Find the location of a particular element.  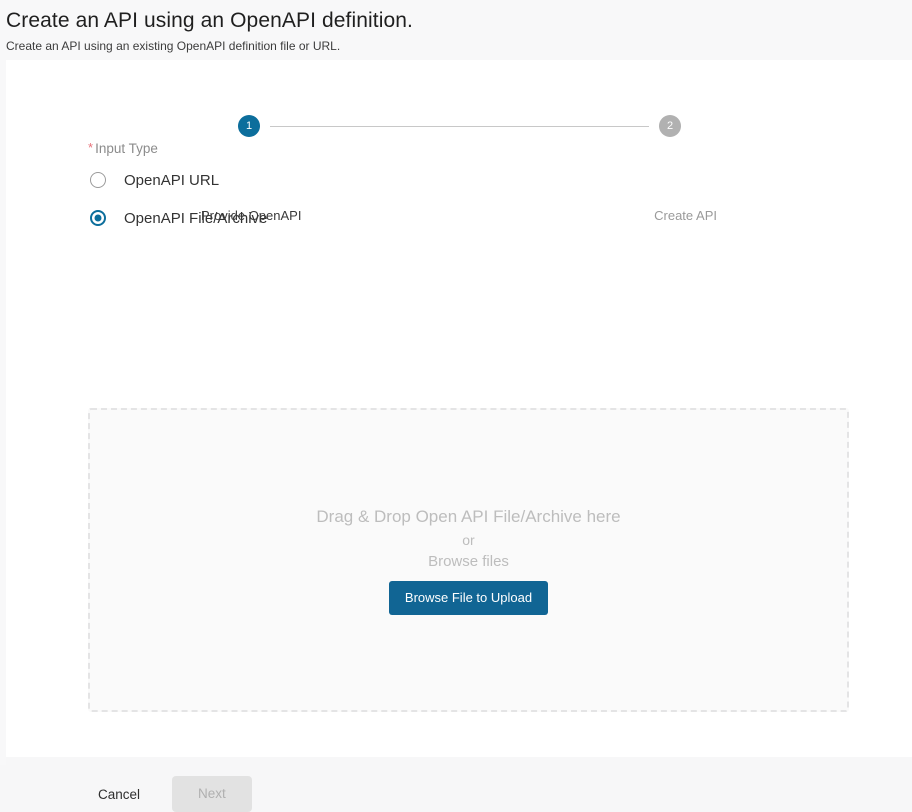

required-asterisk-icon: * is located at coordinates (91, 147).